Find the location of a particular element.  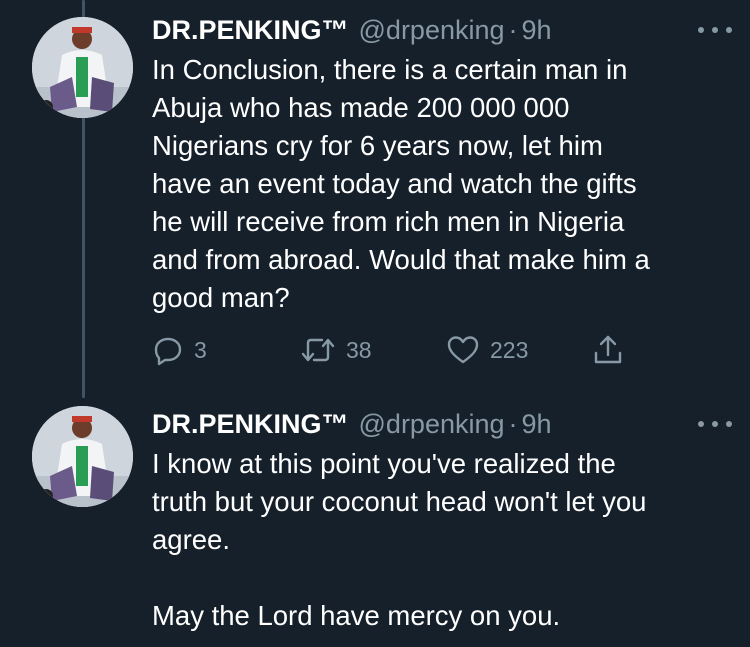

retweet-icon is located at coordinates (318, 350).